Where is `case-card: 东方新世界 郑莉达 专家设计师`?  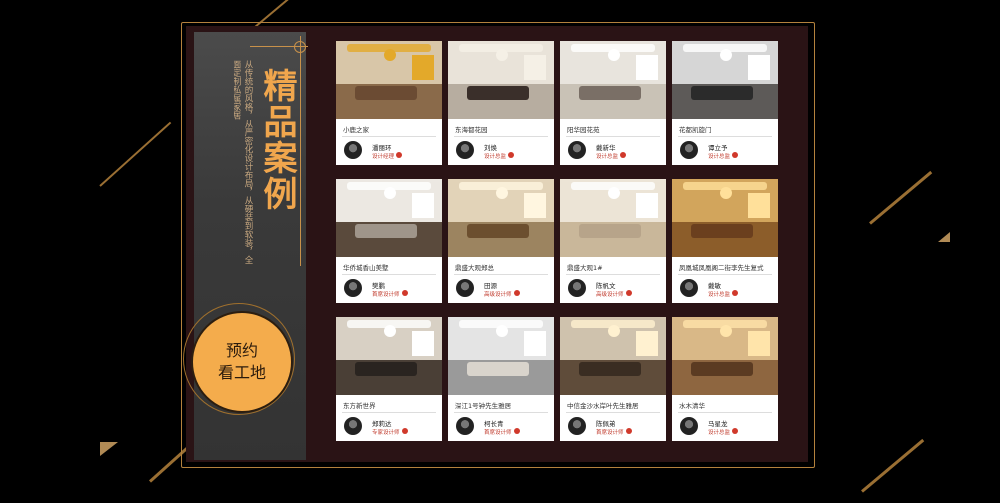
case-card: 东方新世界 郑莉达 专家设计师 is located at coordinates (389, 379).